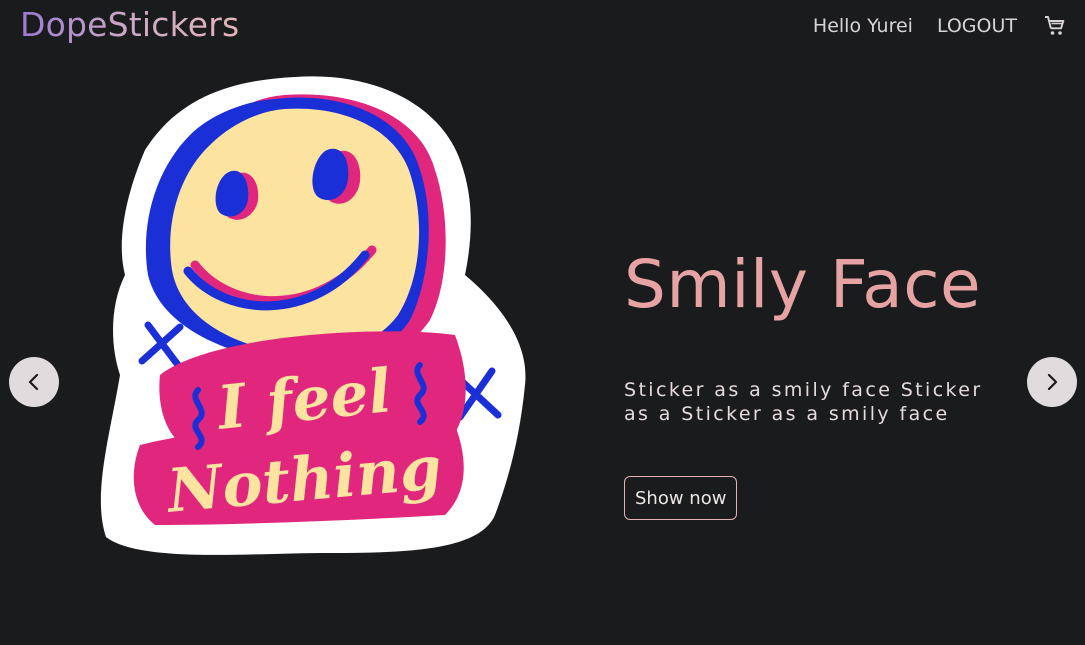  I want to click on carousel-prev-button, so click(34, 382).